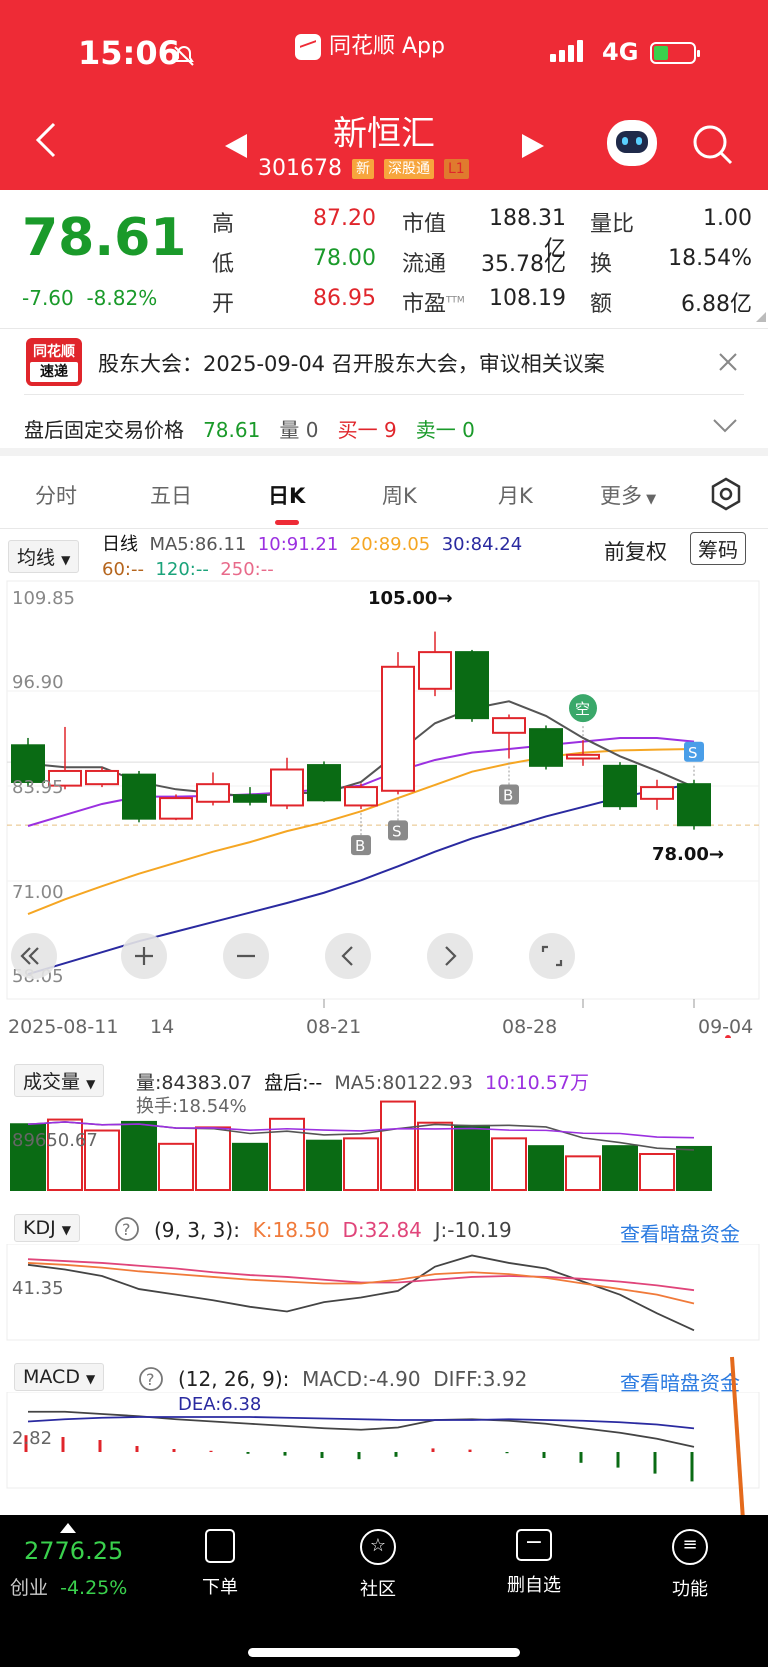 This screenshot has height=1667, width=768. What do you see at coordinates (68, 1528) in the screenshot?
I see `triangle-up-icon` at bounding box center [68, 1528].